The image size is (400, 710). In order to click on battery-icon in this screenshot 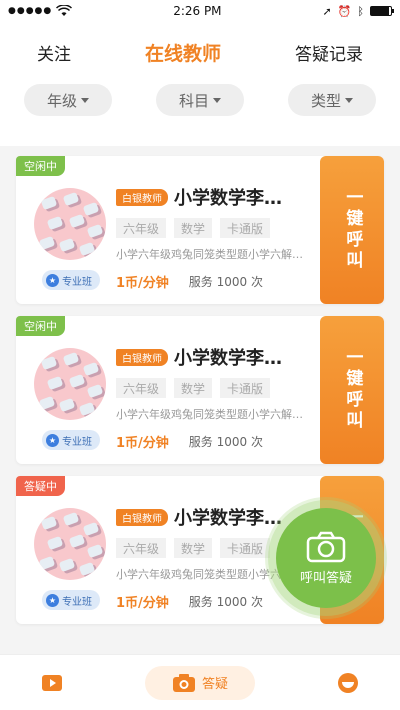, I will do `click(382, 11)`.